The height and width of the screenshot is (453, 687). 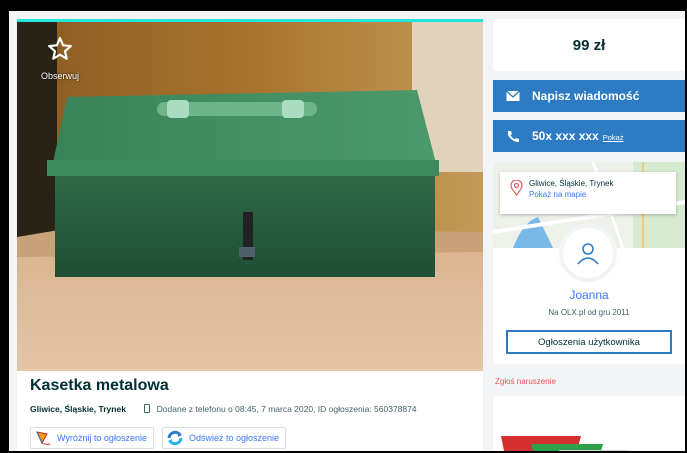 I want to click on price: 99 zł, so click(x=589, y=45).